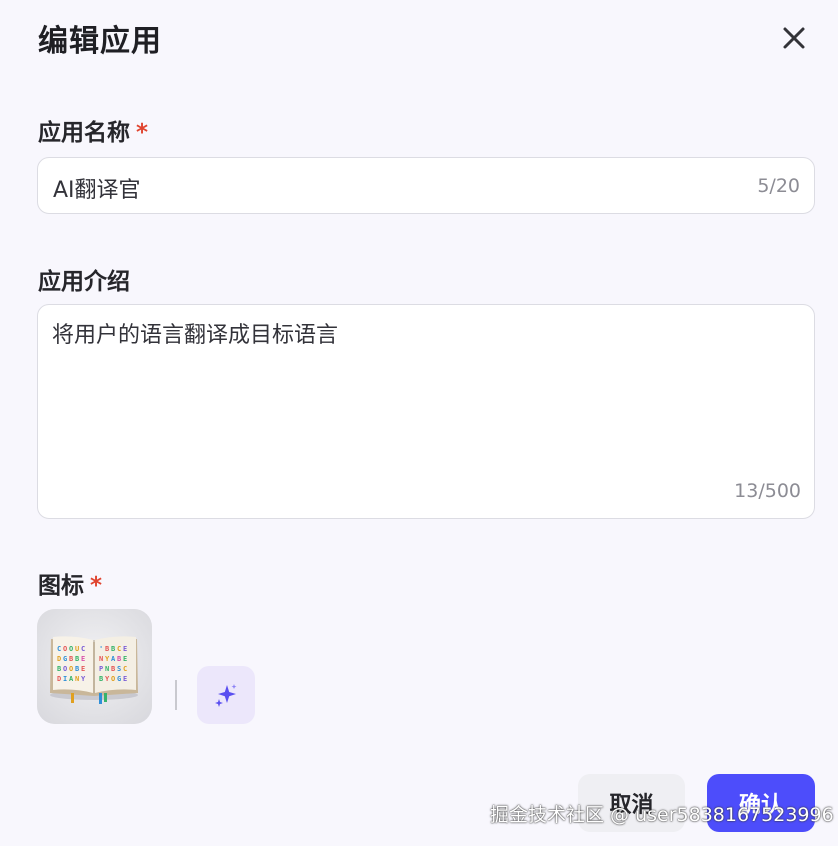 This screenshot has height=846, width=838. What do you see at coordinates (662, 815) in the screenshot?
I see `watermark-text: 掘金技术社区 @ user5838167523996` at bounding box center [662, 815].